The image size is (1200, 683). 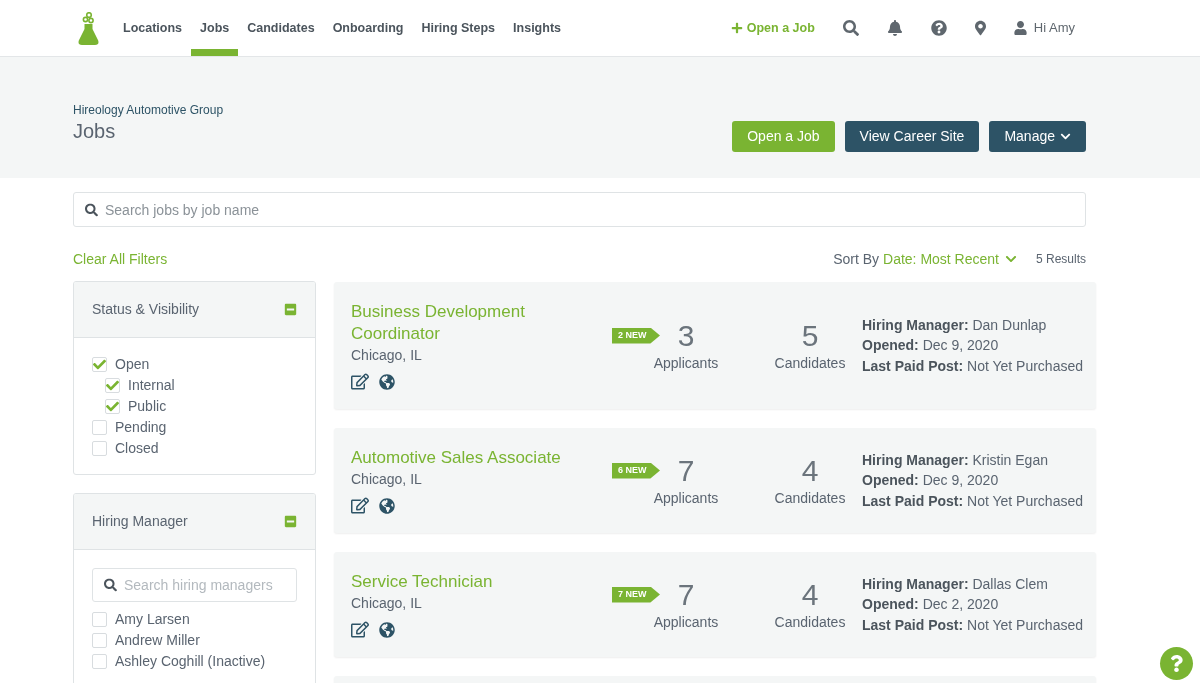 I want to click on candidate-count: 5, so click(x=810, y=335).